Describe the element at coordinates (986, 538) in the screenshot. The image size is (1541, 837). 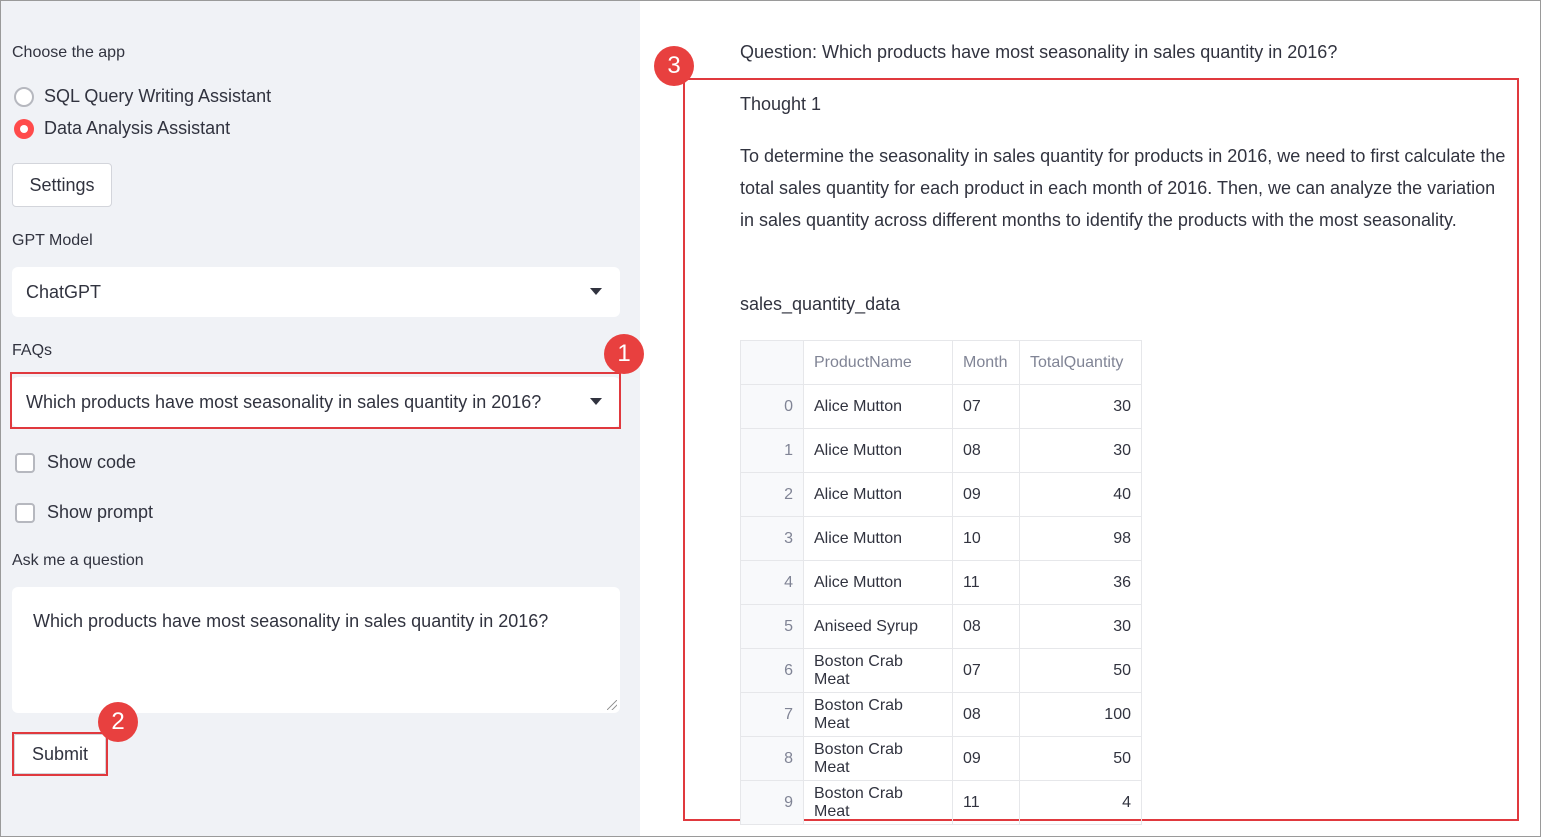
I see `table-cell-month: 10` at that location.